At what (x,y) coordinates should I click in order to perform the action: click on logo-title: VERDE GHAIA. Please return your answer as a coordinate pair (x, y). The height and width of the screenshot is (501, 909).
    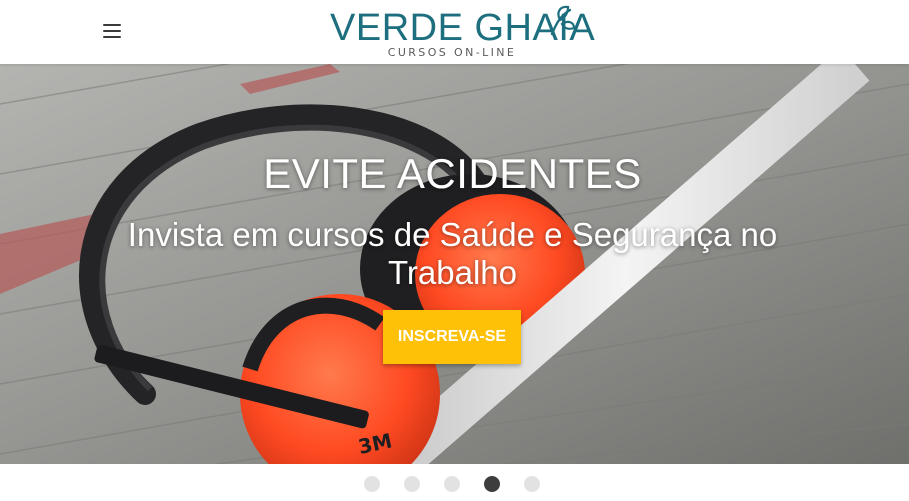
    Looking at the image, I should click on (463, 28).